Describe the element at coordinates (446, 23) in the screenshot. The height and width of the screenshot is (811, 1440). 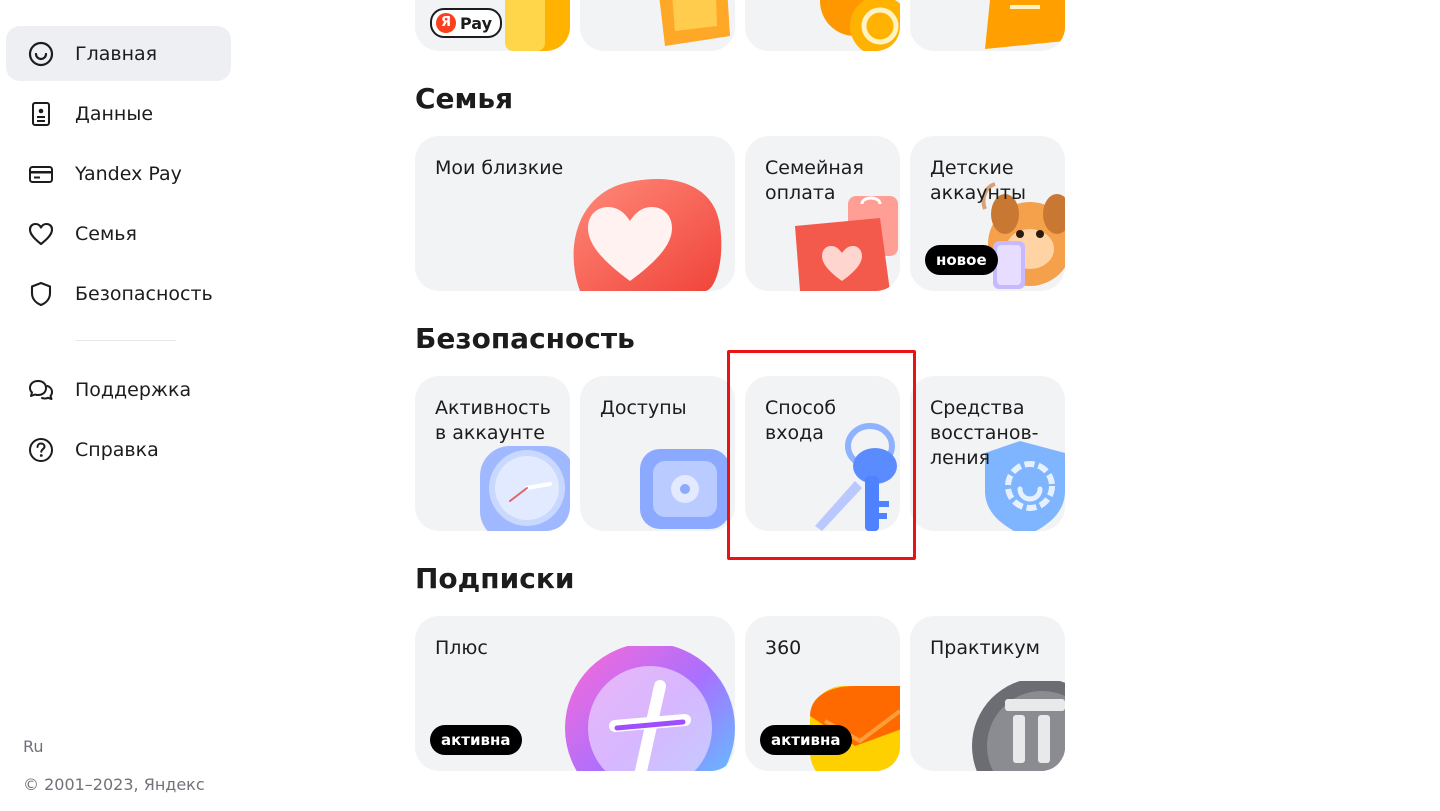
I see `yandex-logo-icon: Я` at that location.